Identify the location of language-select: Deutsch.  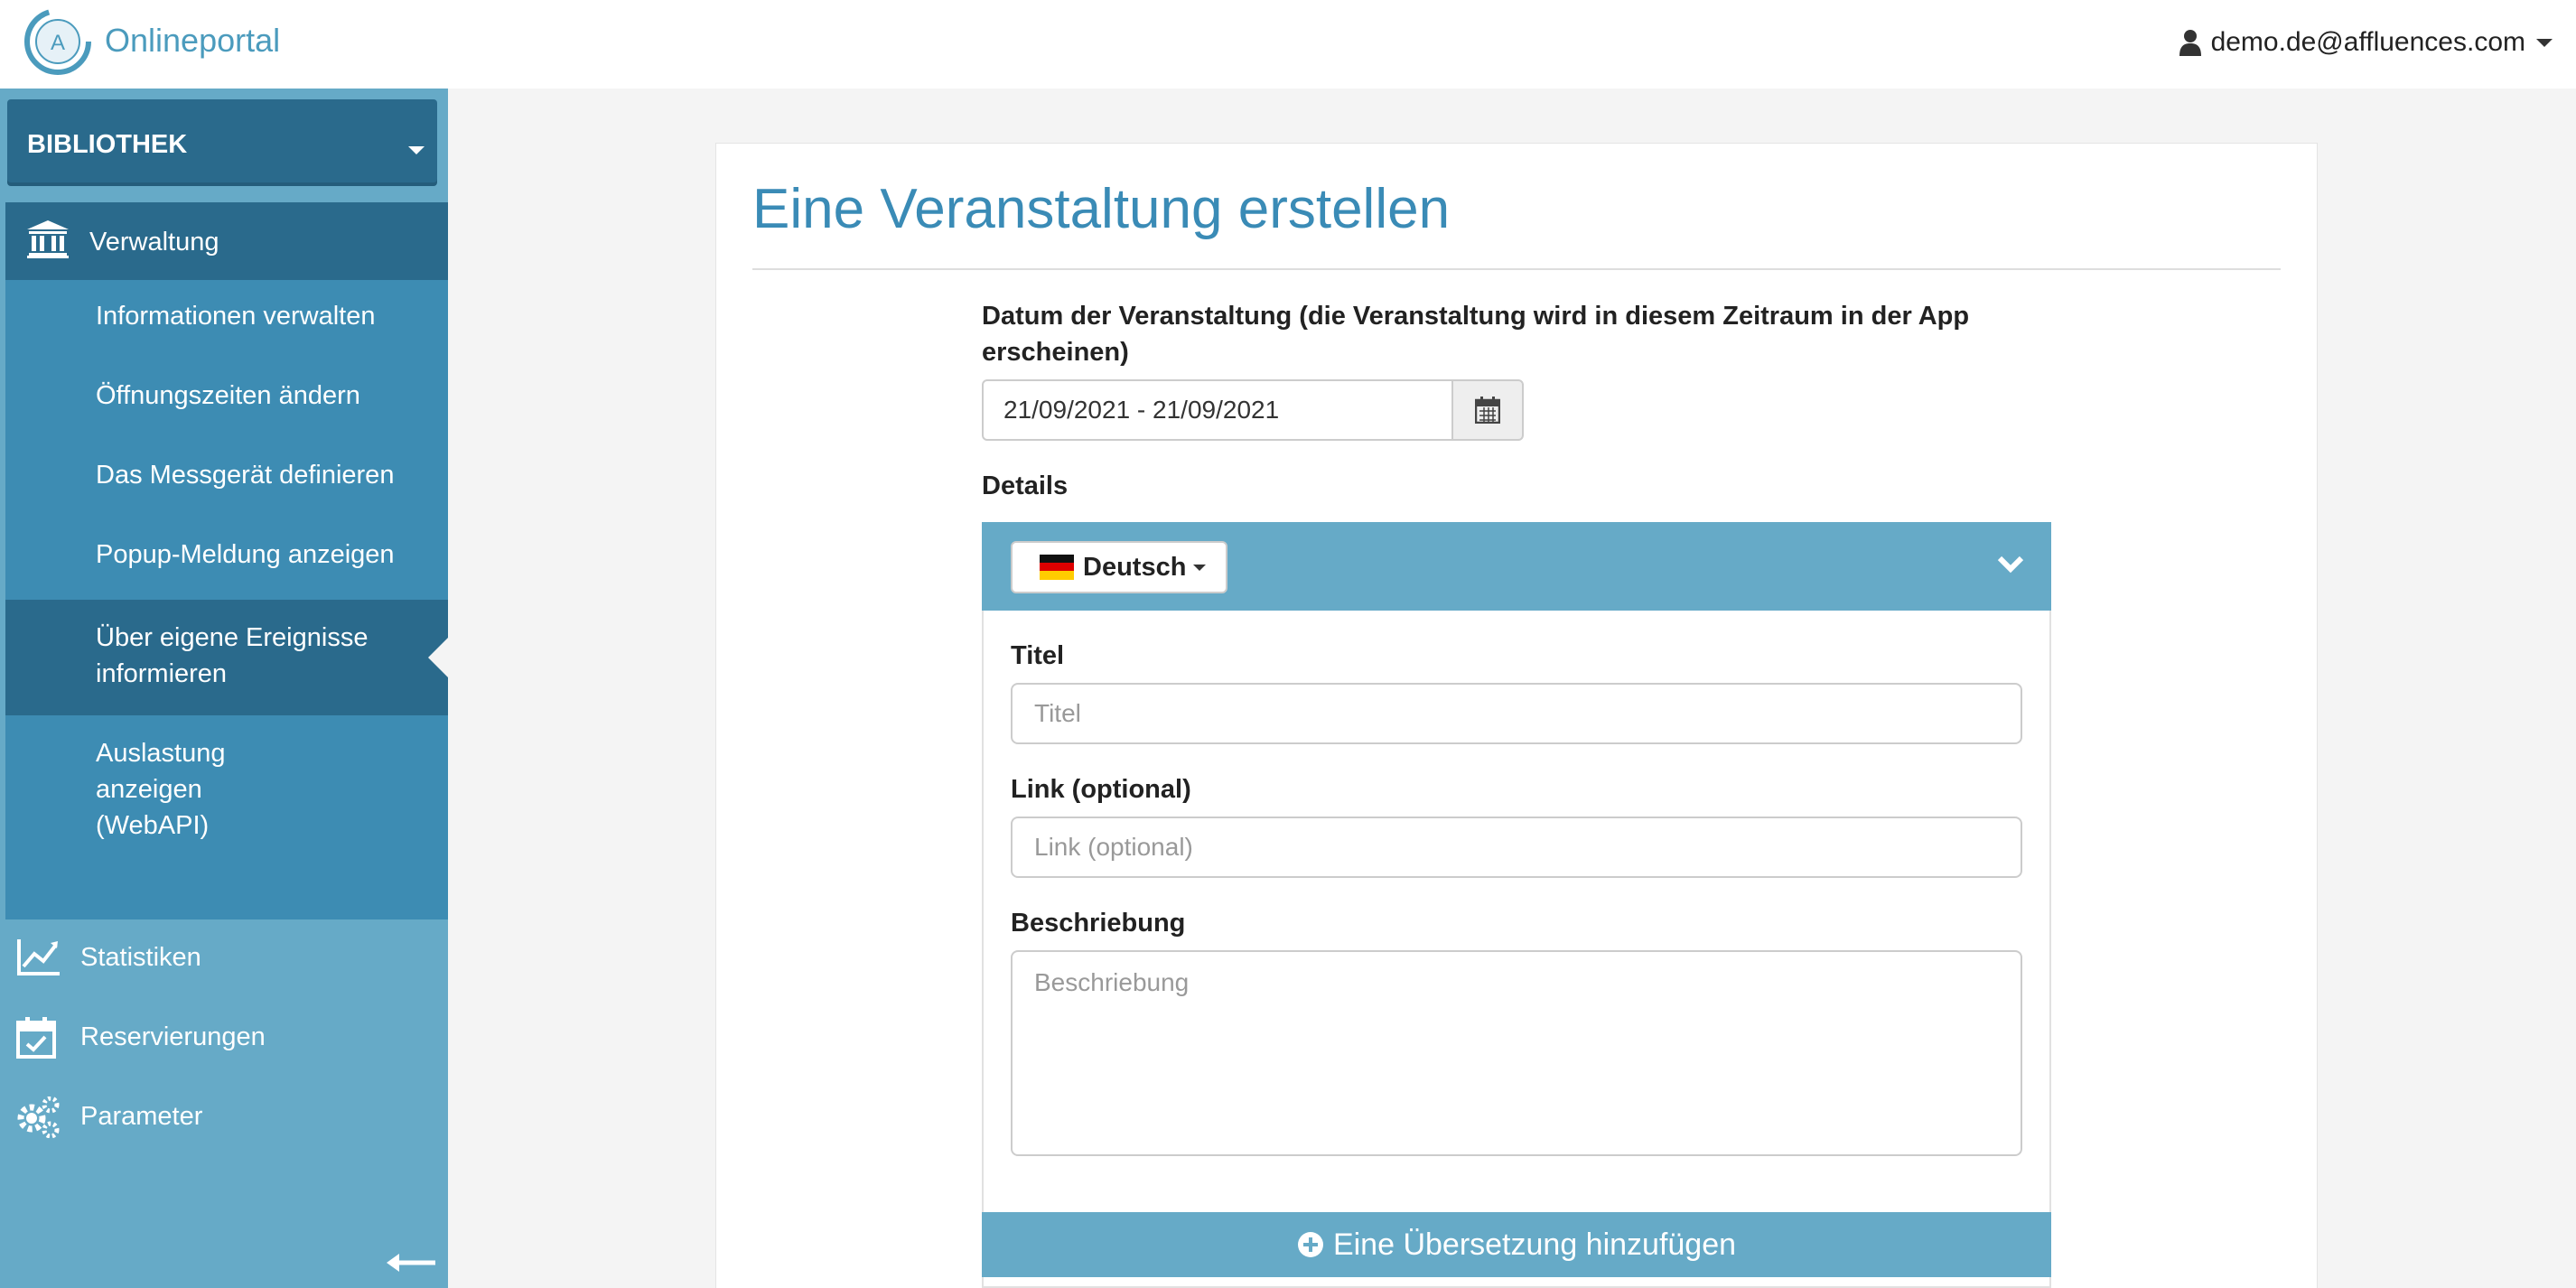
(1119, 567).